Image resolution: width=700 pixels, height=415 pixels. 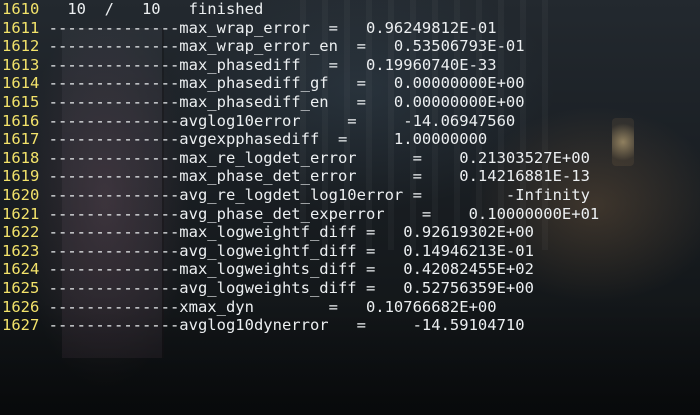 What do you see at coordinates (21, 27) in the screenshot?
I see `line-number: 1611` at bounding box center [21, 27].